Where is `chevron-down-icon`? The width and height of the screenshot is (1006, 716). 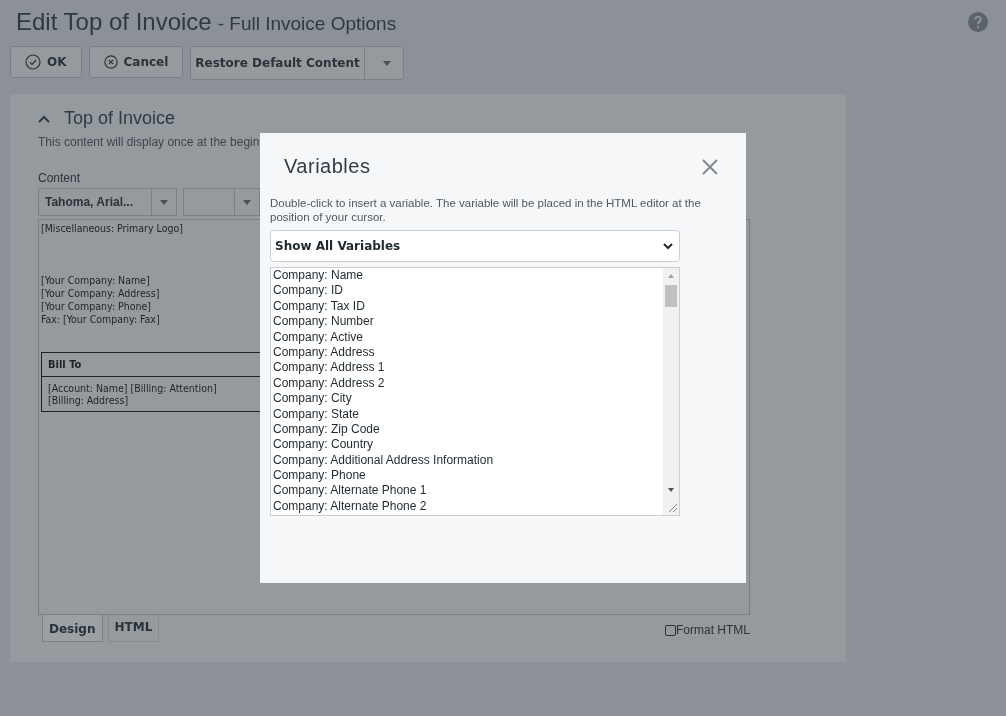
chevron-down-icon is located at coordinates (668, 246).